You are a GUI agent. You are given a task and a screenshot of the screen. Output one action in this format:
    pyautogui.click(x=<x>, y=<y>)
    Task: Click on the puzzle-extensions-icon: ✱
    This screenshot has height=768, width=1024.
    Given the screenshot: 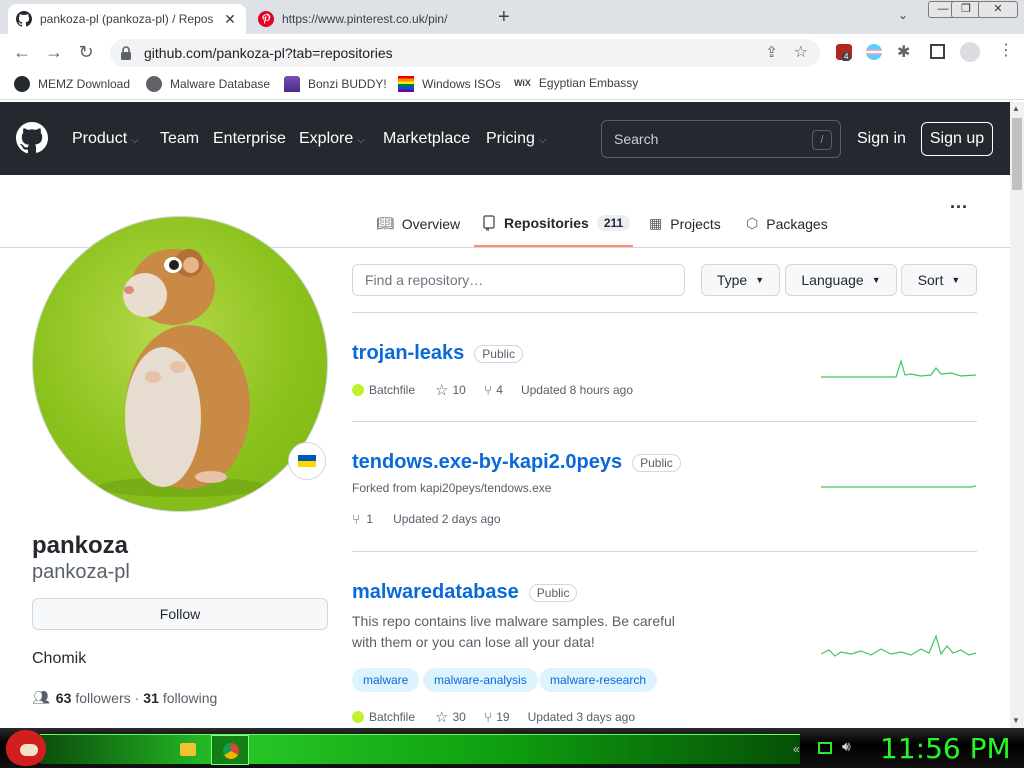 What is the action you would take?
    pyautogui.click(x=903, y=52)
    